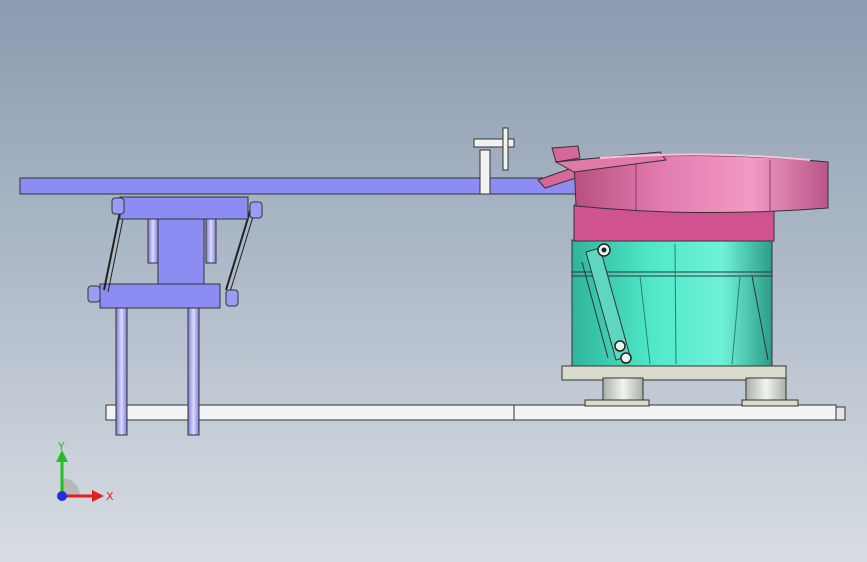 This screenshot has width=867, height=562. What do you see at coordinates (61, 446) in the screenshot?
I see `y-axis-label: Y` at bounding box center [61, 446].